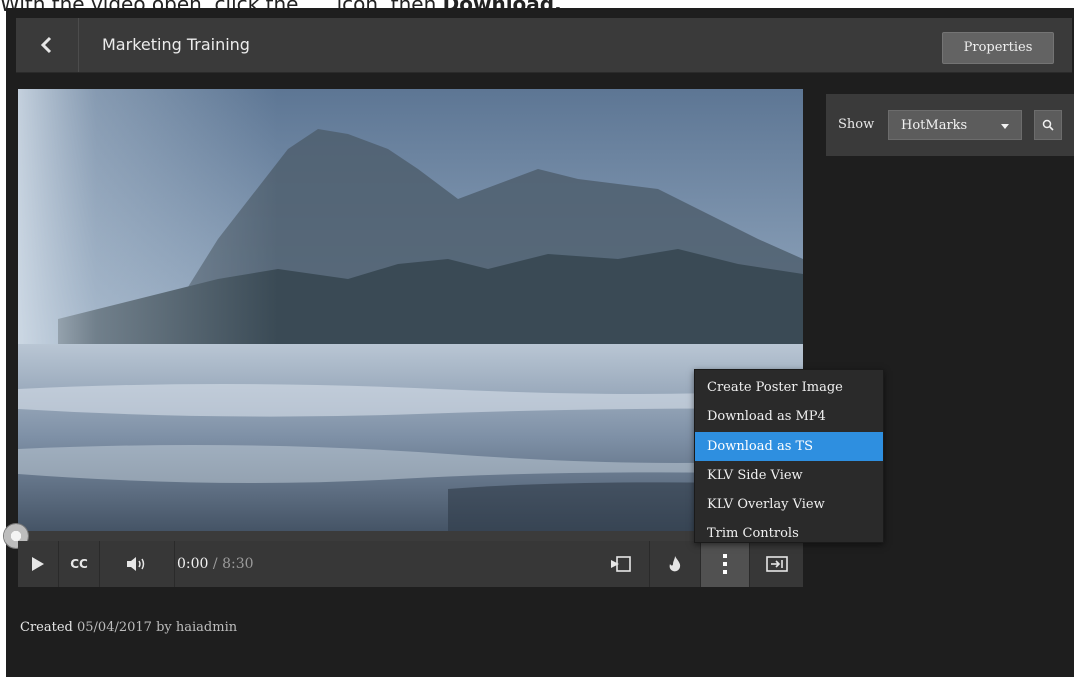  Describe the element at coordinates (410, 564) in the screenshot. I see `player-controls: CC 0:00 / 8:30` at that location.